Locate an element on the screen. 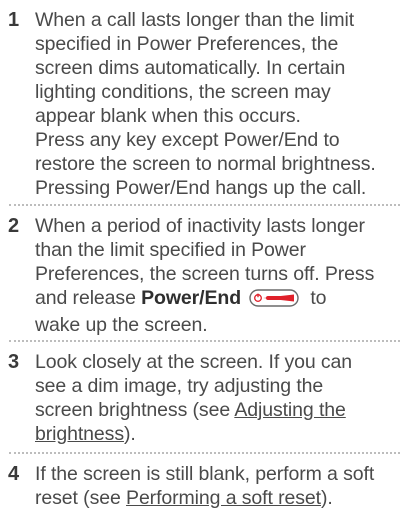 This screenshot has width=410, height=526. step-number: 4 is located at coordinates (14, 474).